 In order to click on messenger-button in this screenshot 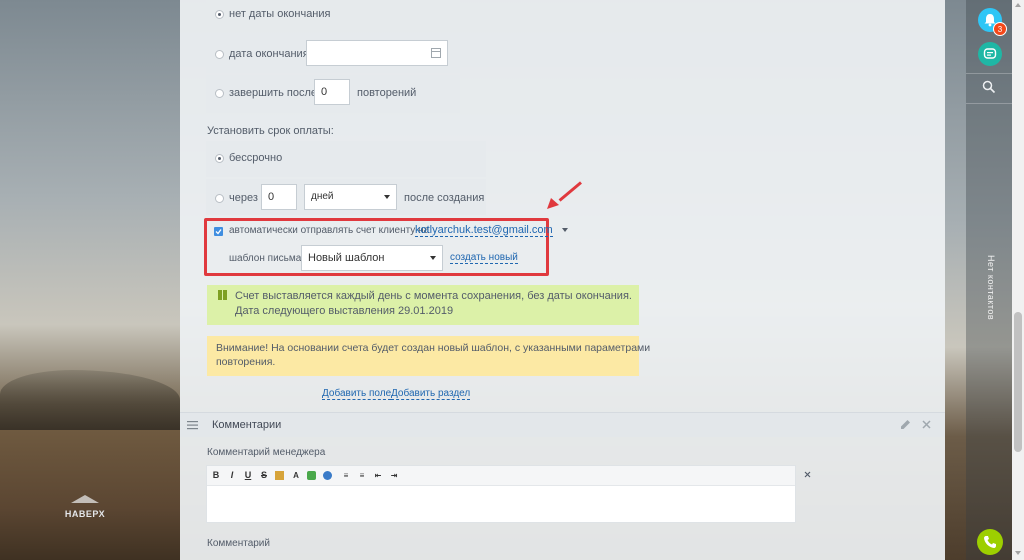, I will do `click(990, 54)`.